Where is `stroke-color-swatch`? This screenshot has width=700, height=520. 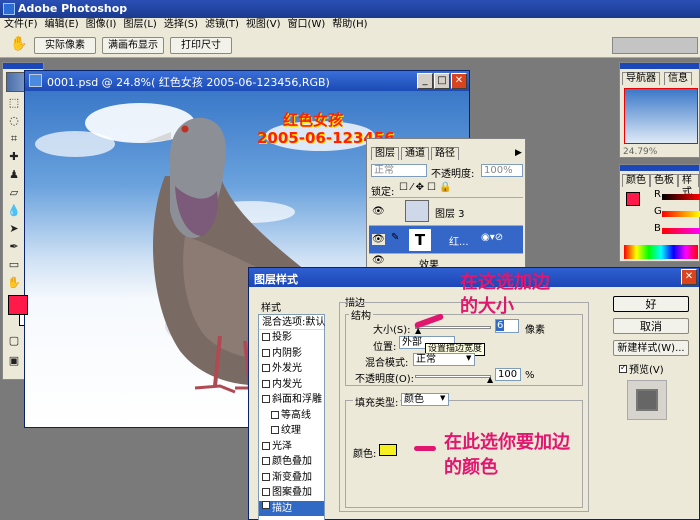
stroke-color-swatch is located at coordinates (388, 450).